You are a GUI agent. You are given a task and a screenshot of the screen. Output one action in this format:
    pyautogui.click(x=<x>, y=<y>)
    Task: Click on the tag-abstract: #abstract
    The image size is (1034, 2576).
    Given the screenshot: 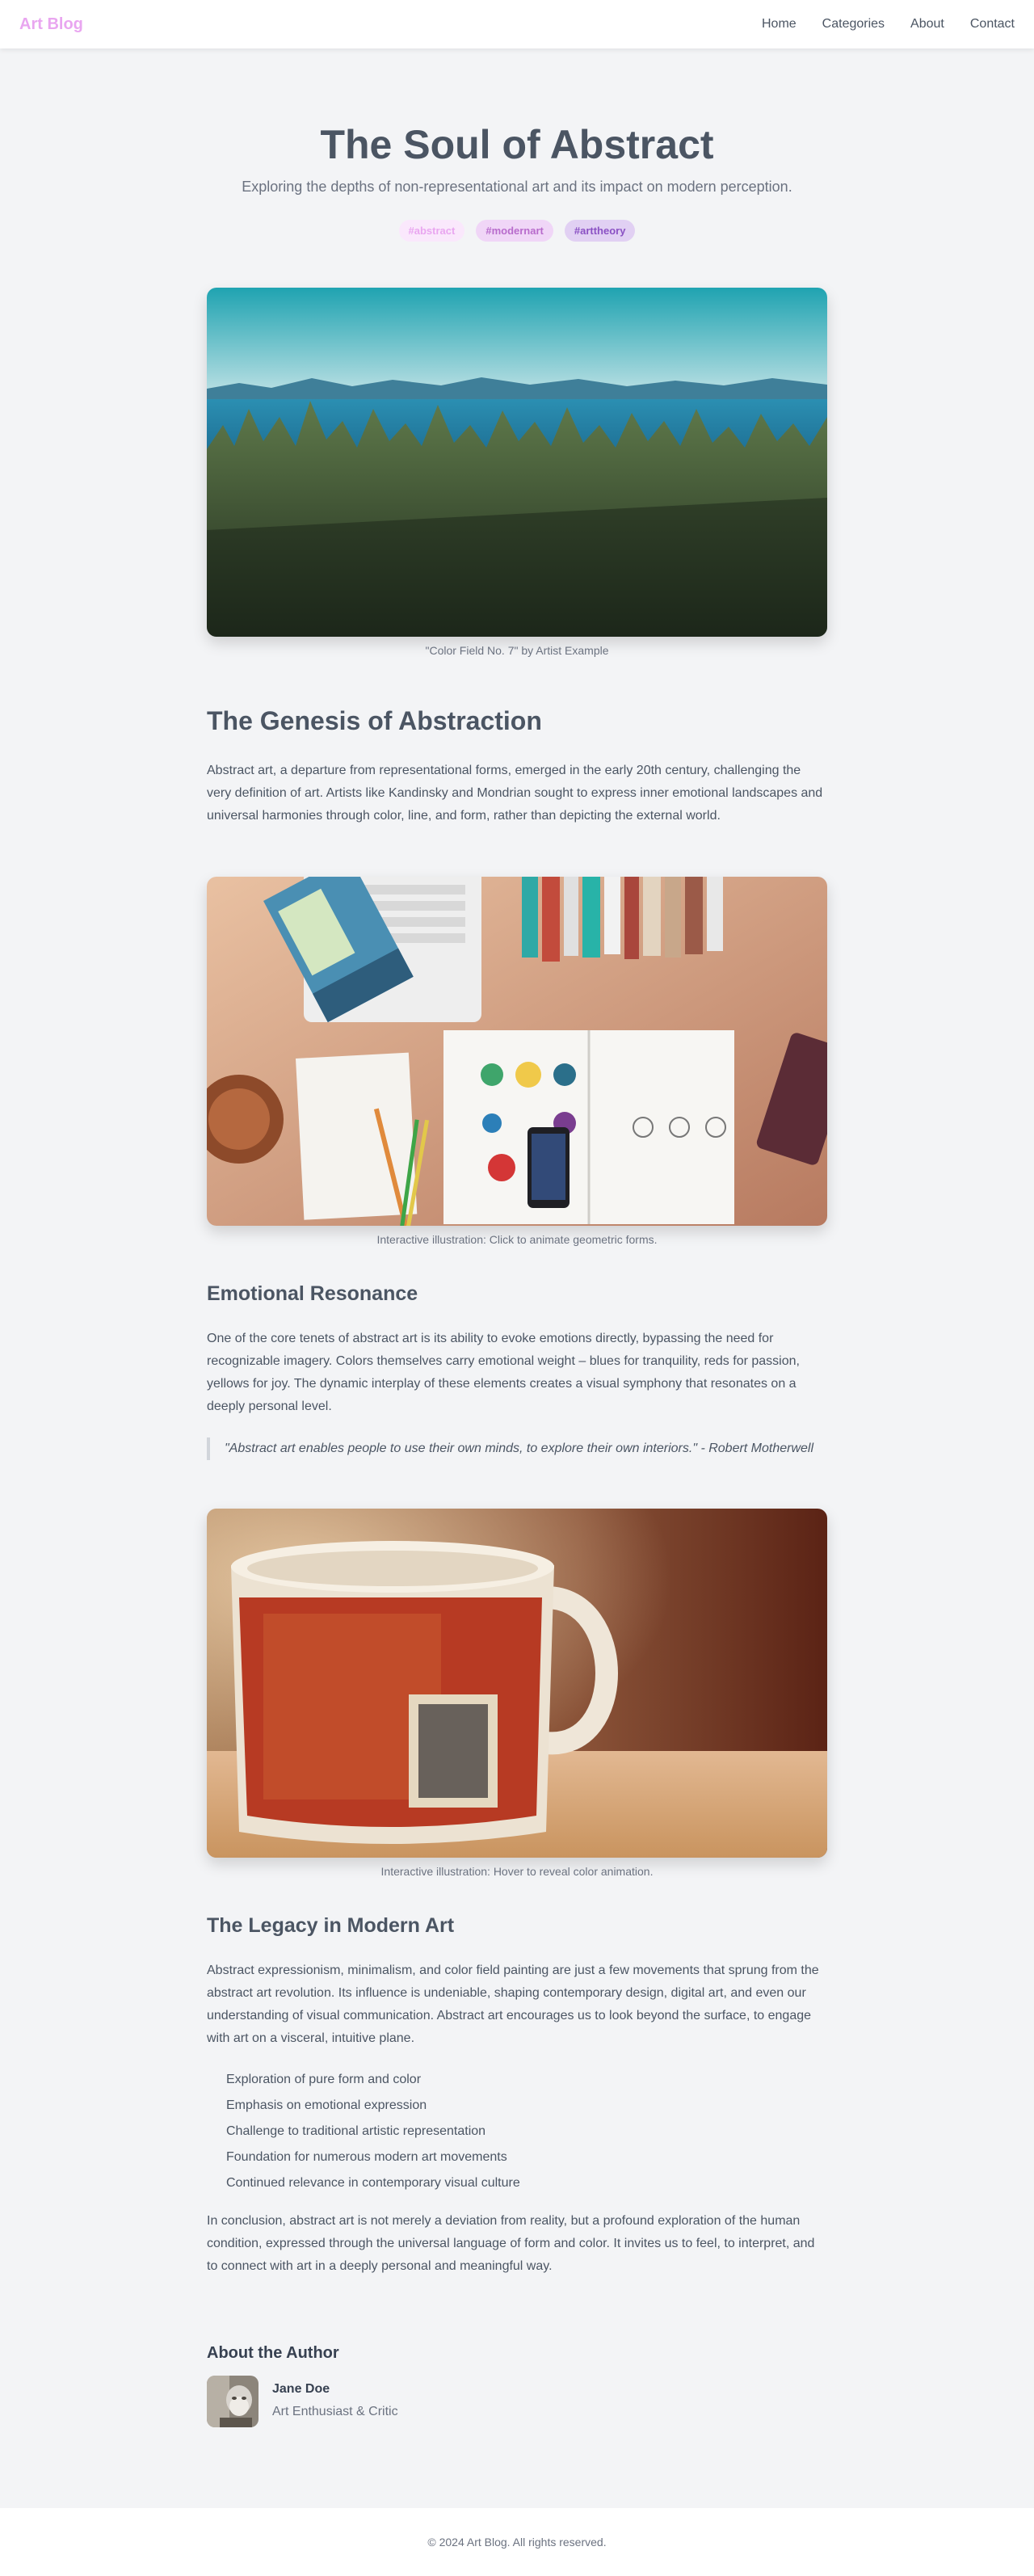 What is the action you would take?
    pyautogui.click(x=432, y=231)
    